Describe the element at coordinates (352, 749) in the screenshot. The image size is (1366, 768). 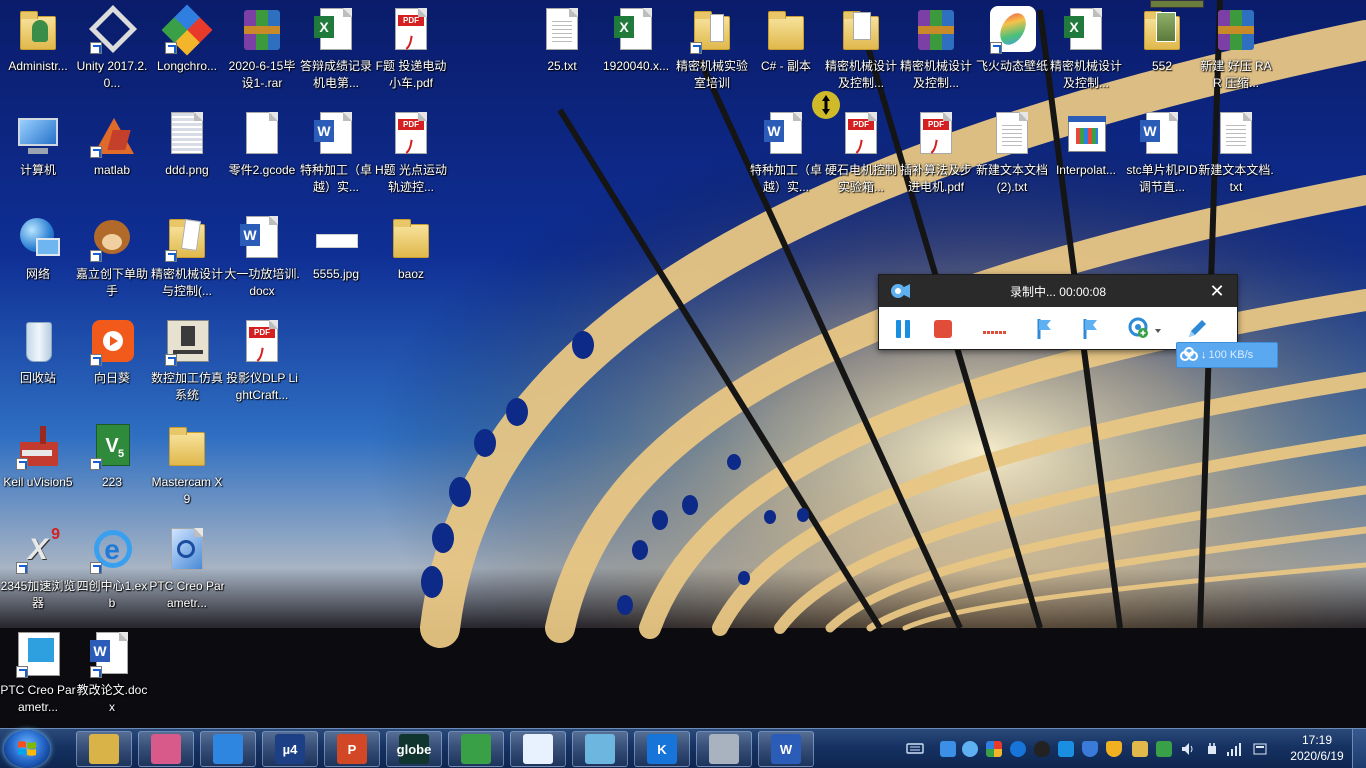
I see `taskbar-item-powerpoint: P` at that location.